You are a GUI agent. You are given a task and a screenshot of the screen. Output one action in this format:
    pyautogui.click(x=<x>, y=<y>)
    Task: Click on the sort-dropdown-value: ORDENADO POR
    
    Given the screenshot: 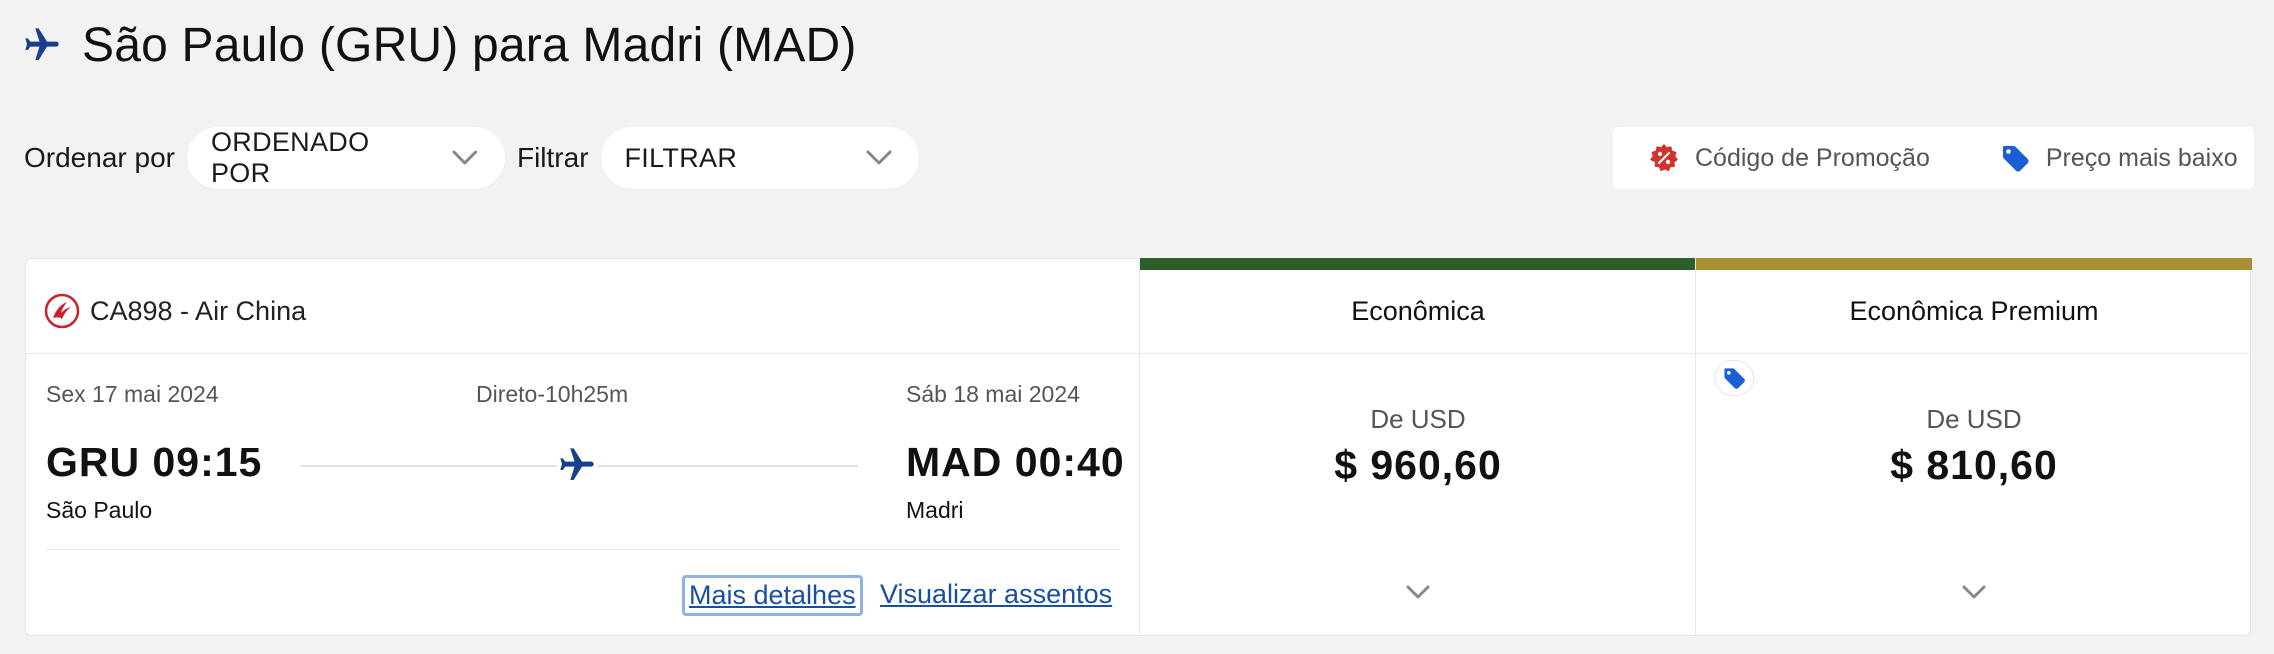 What is the action you would take?
    pyautogui.click(x=290, y=157)
    